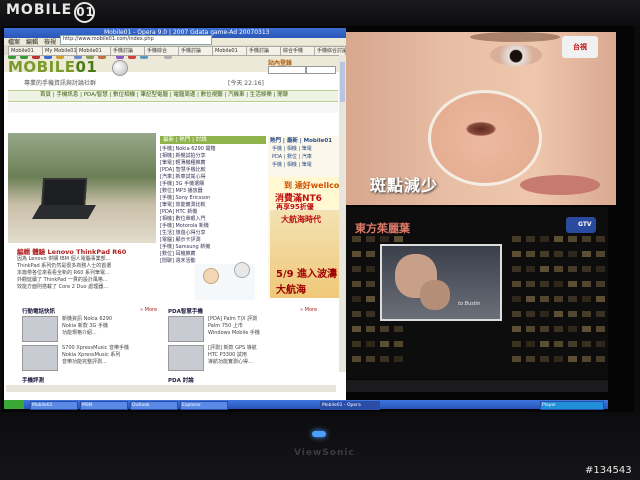  I want to click on music-news-2: Nokia XpressMusic 系列, so click(91, 355).